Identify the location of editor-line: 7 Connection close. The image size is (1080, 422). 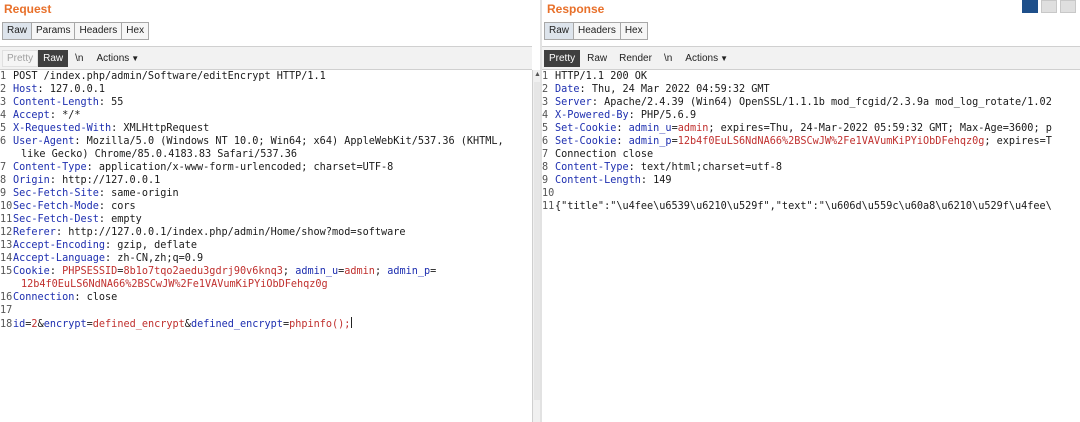
(598, 154).